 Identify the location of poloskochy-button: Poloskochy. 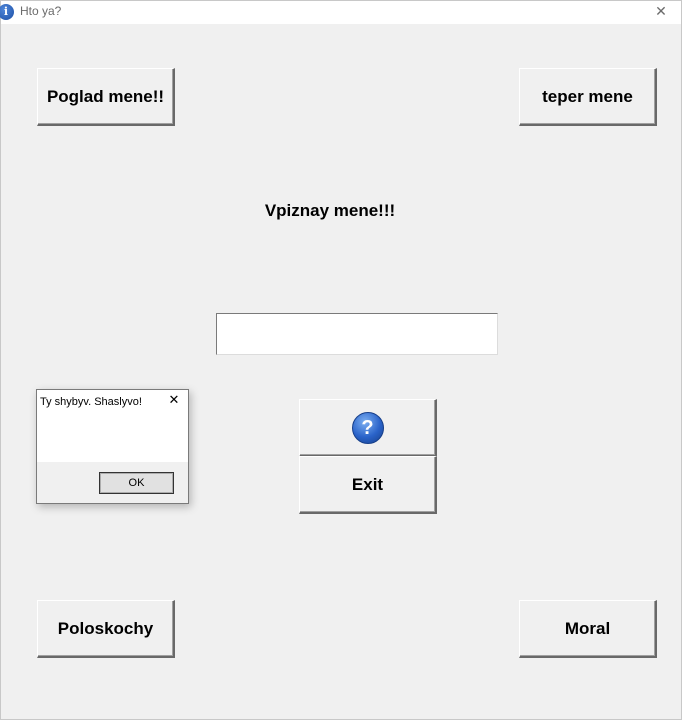
(106, 629).